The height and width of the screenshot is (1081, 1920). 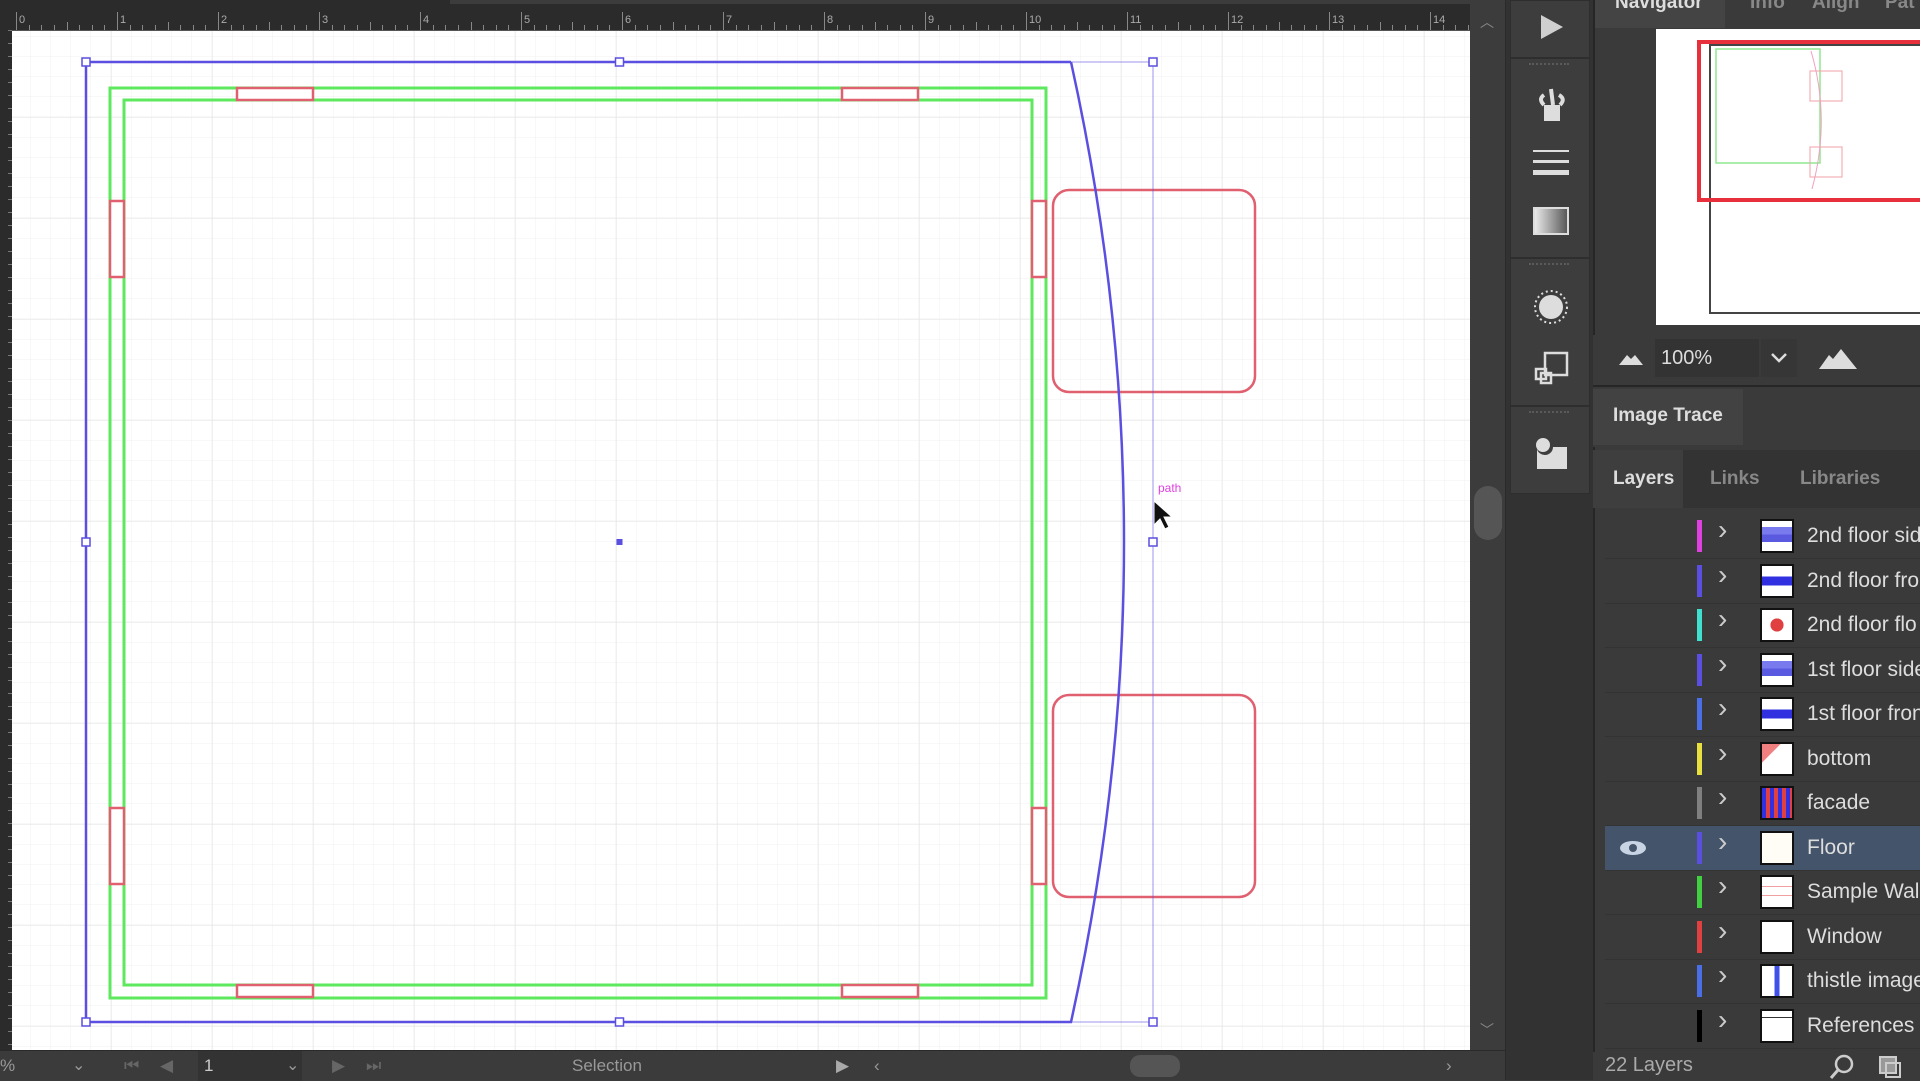 What do you see at coordinates (1779, 358) in the screenshot?
I see `navigator-zoom-dropdown` at bounding box center [1779, 358].